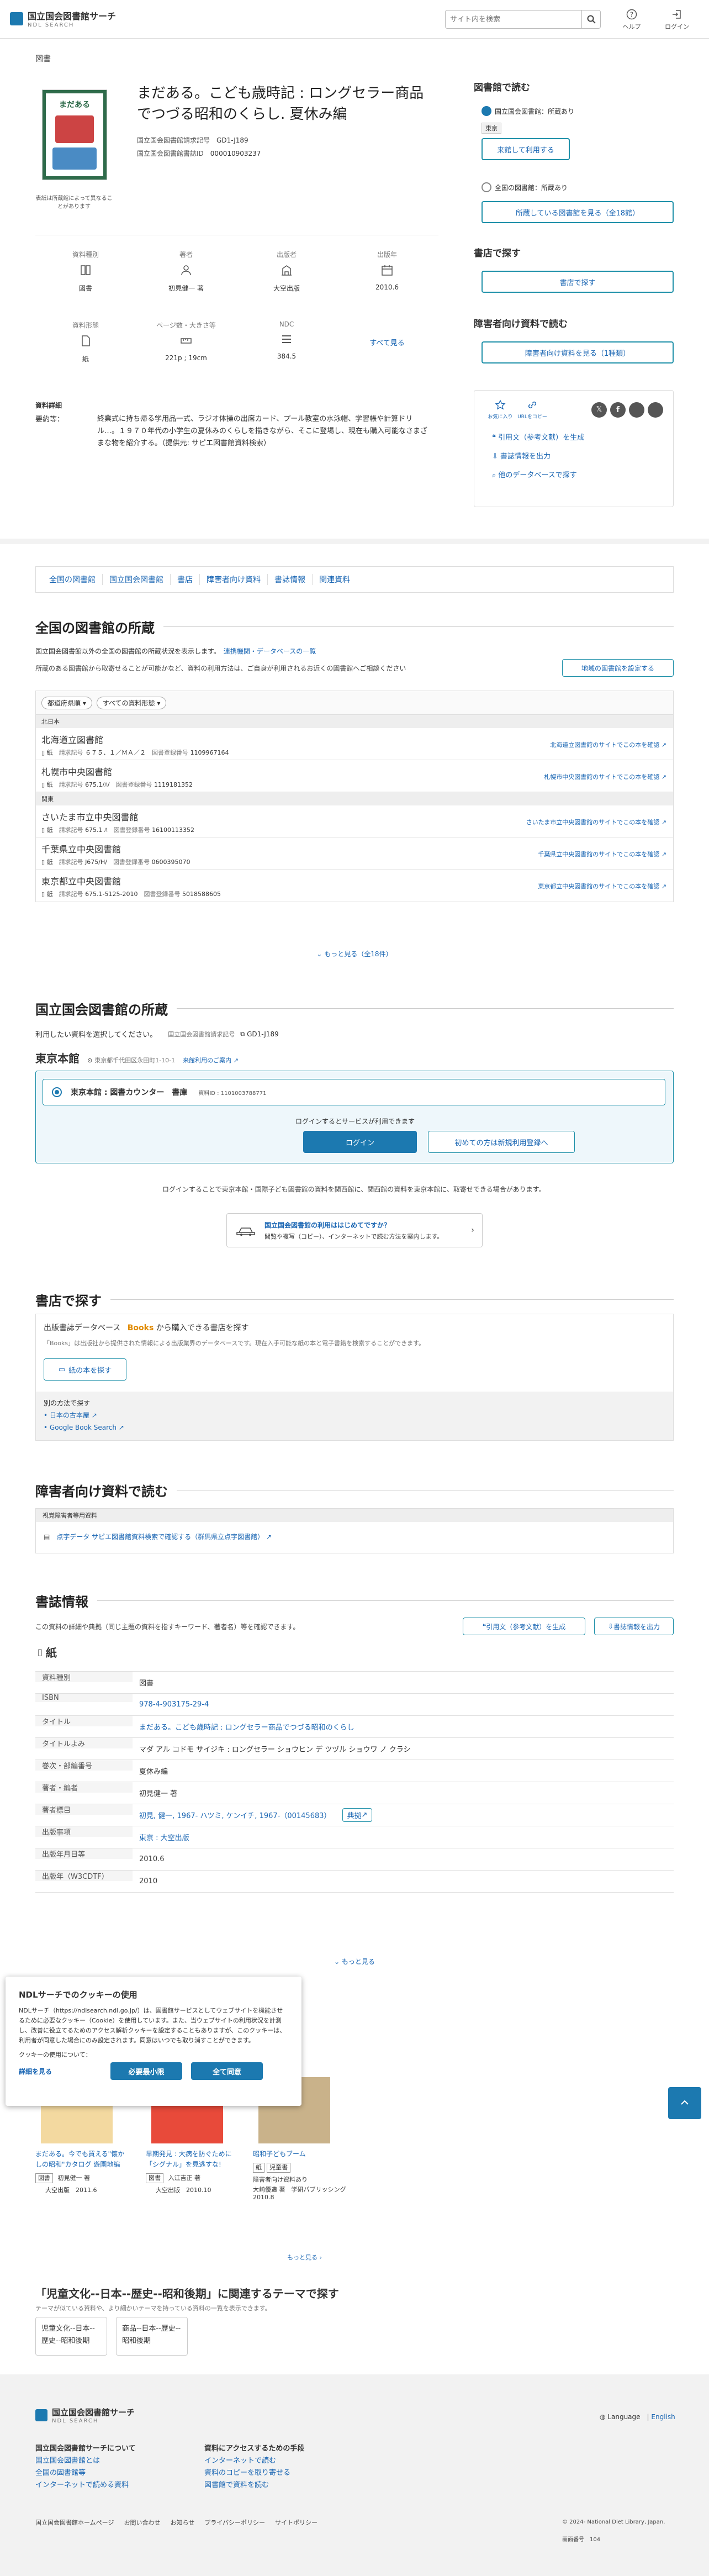 The image size is (709, 2576). What do you see at coordinates (354, 1727) in the screenshot?
I see `table-row: タイトル まだある。こども歳時記 : ロングセラー商品でつづる昭和のくらし` at bounding box center [354, 1727].